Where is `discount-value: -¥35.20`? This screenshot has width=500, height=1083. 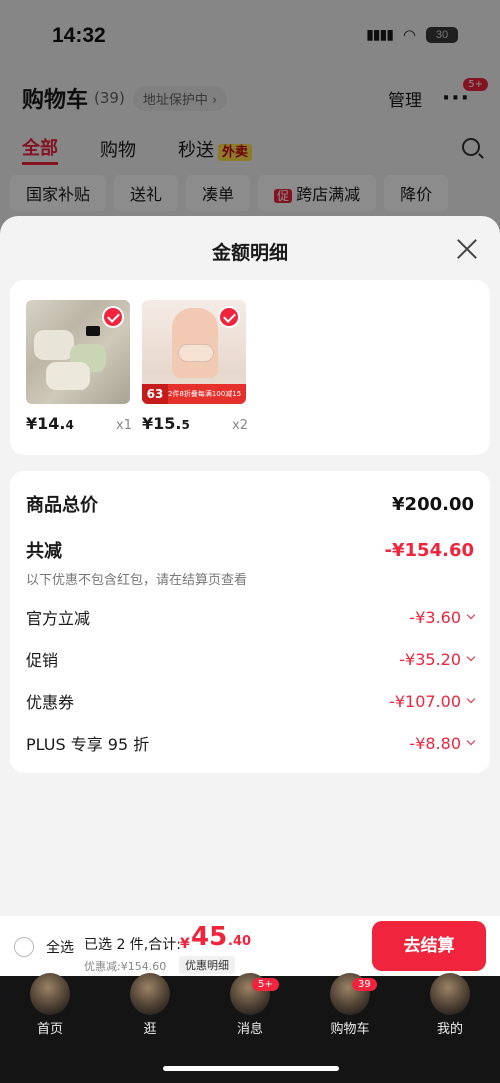 discount-value: -¥35.20 is located at coordinates (437, 659).